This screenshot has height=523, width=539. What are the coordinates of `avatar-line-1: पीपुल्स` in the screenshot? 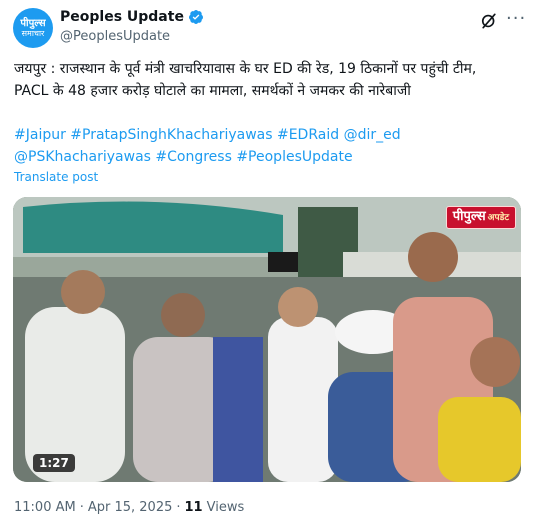 It's located at (33, 23).